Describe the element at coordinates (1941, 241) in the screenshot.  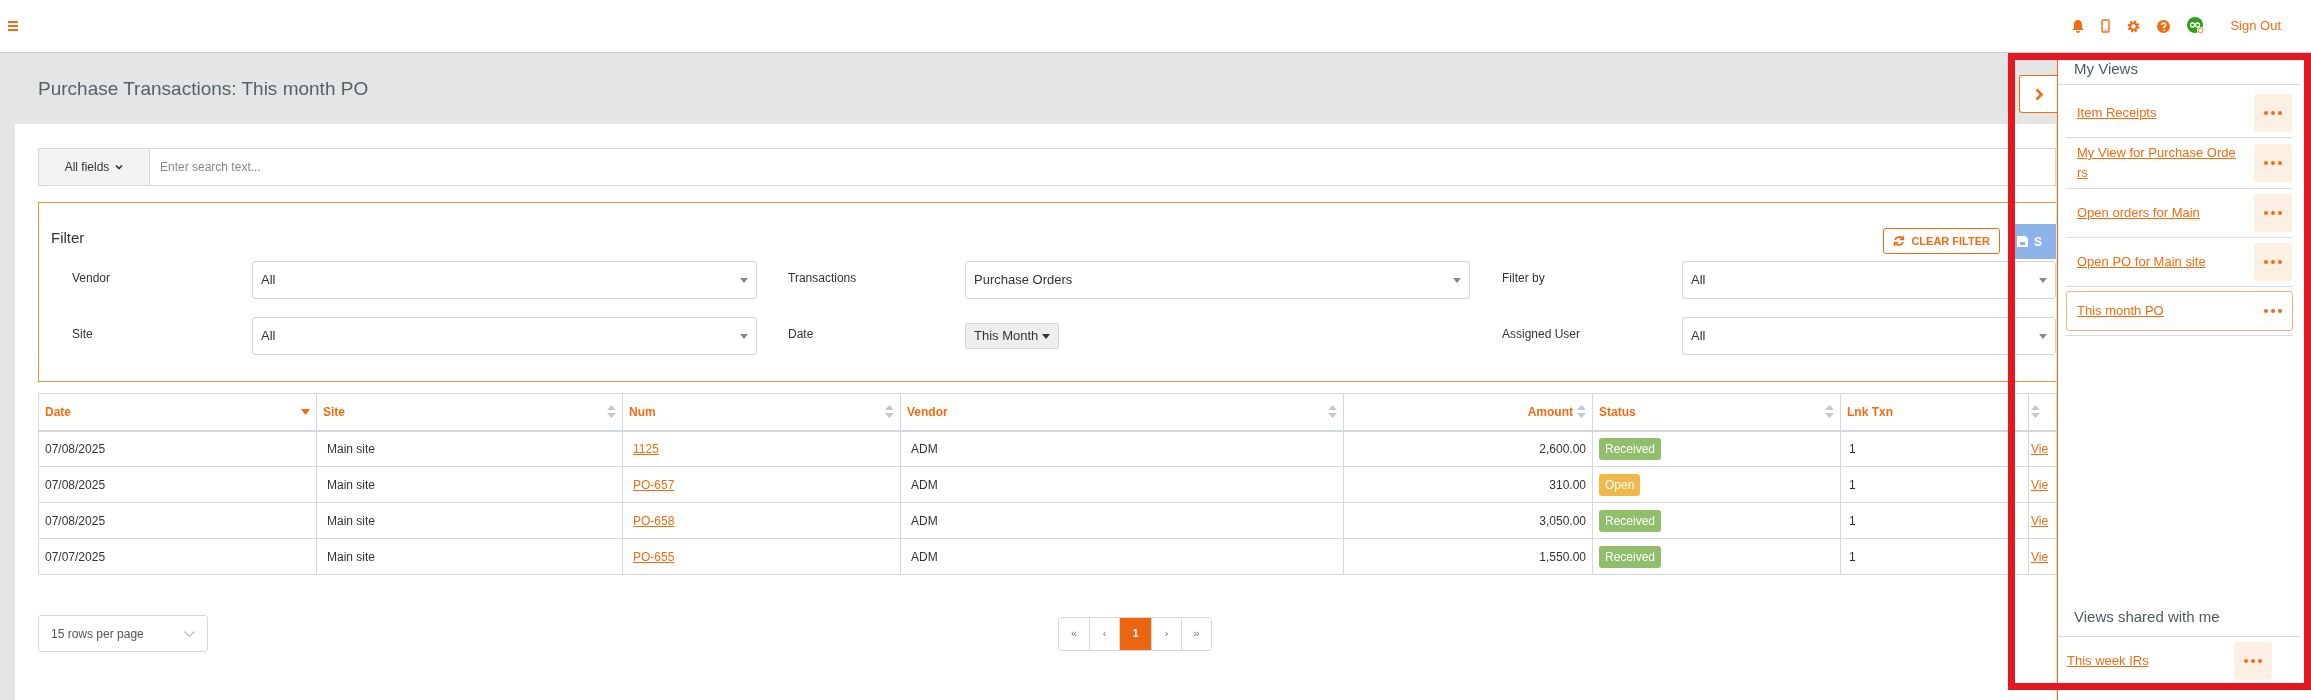
I see `clear-filter-button: CLEAR FILTER` at that location.